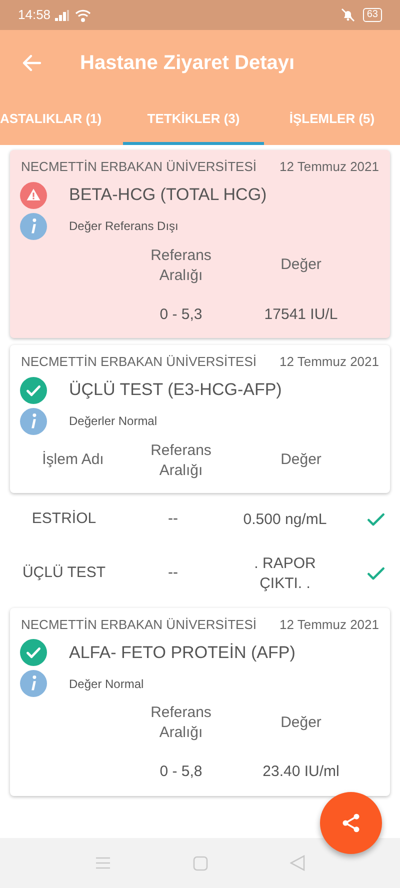 The image size is (400, 888). What do you see at coordinates (103, 863) in the screenshot?
I see `menu-icon` at bounding box center [103, 863].